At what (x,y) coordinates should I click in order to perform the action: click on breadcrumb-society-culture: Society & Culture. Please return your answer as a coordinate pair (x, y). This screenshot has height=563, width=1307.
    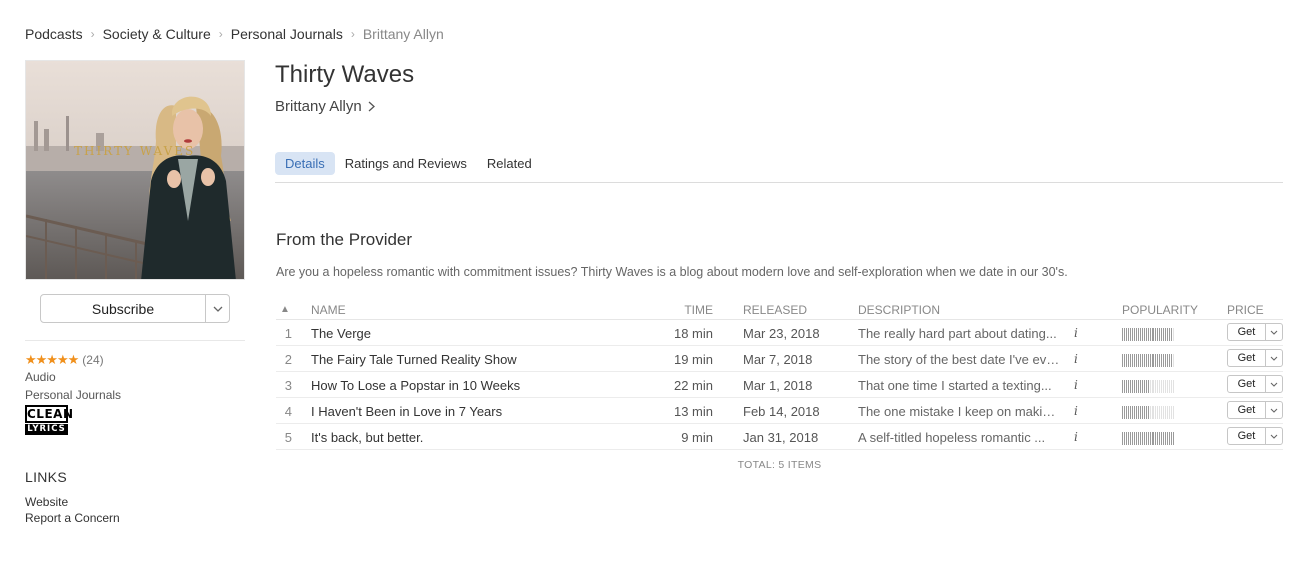
    Looking at the image, I should click on (157, 34).